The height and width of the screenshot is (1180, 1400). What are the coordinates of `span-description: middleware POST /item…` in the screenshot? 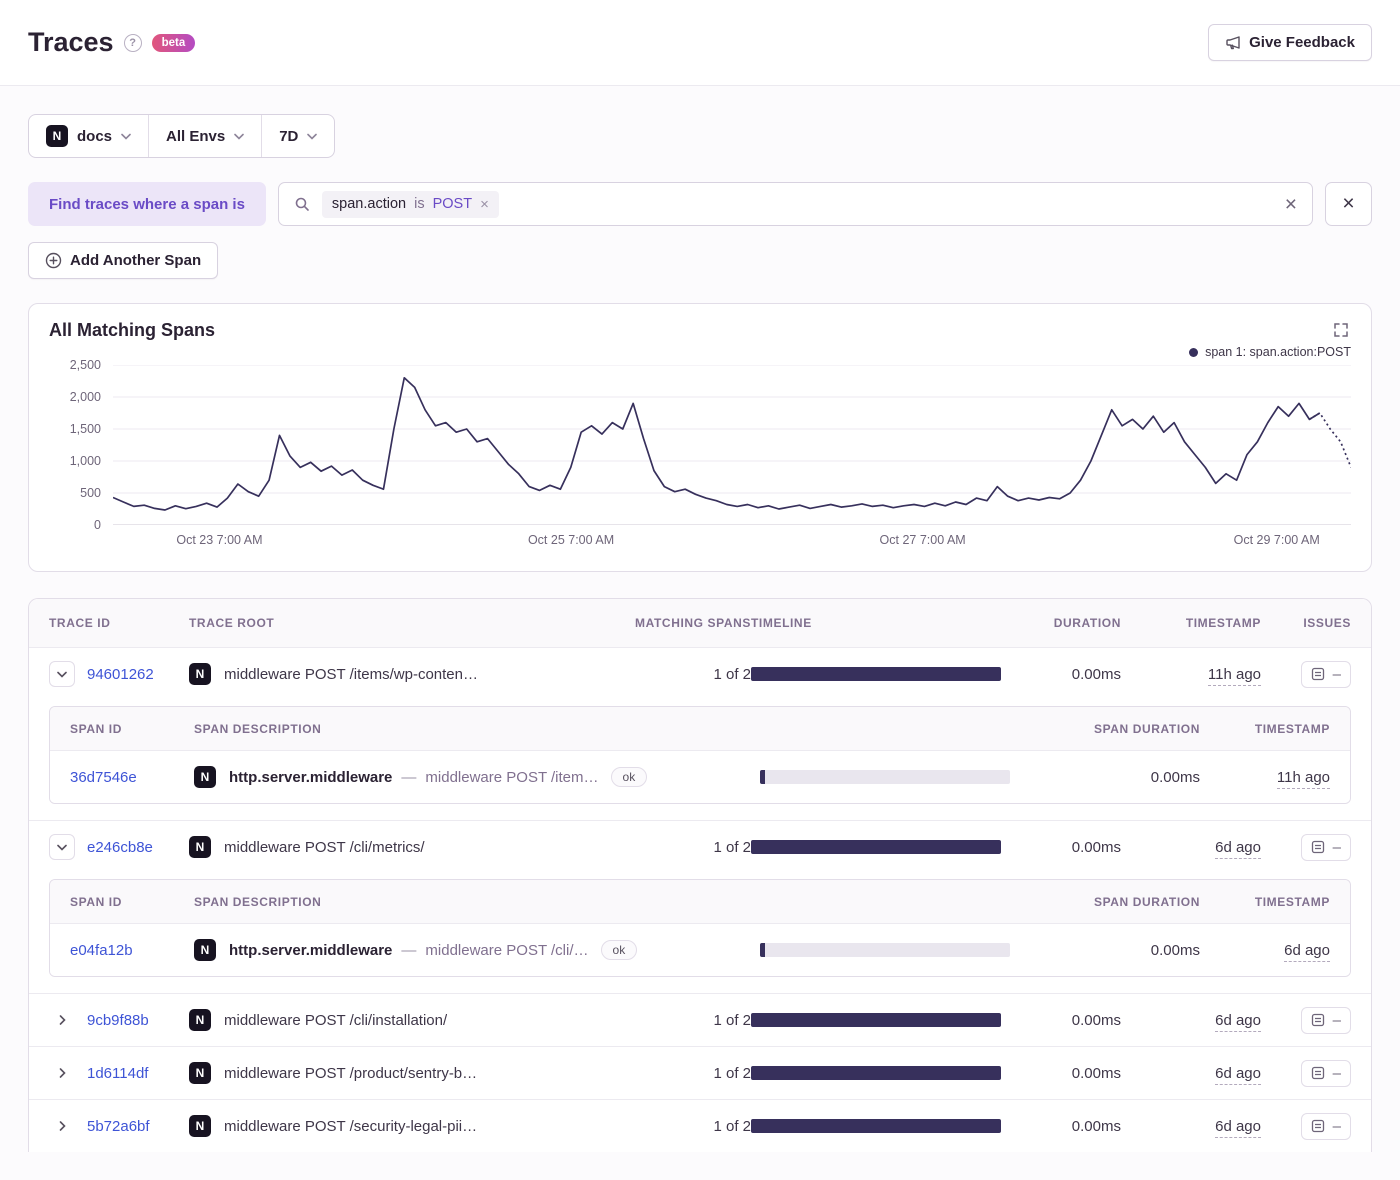 It's located at (512, 777).